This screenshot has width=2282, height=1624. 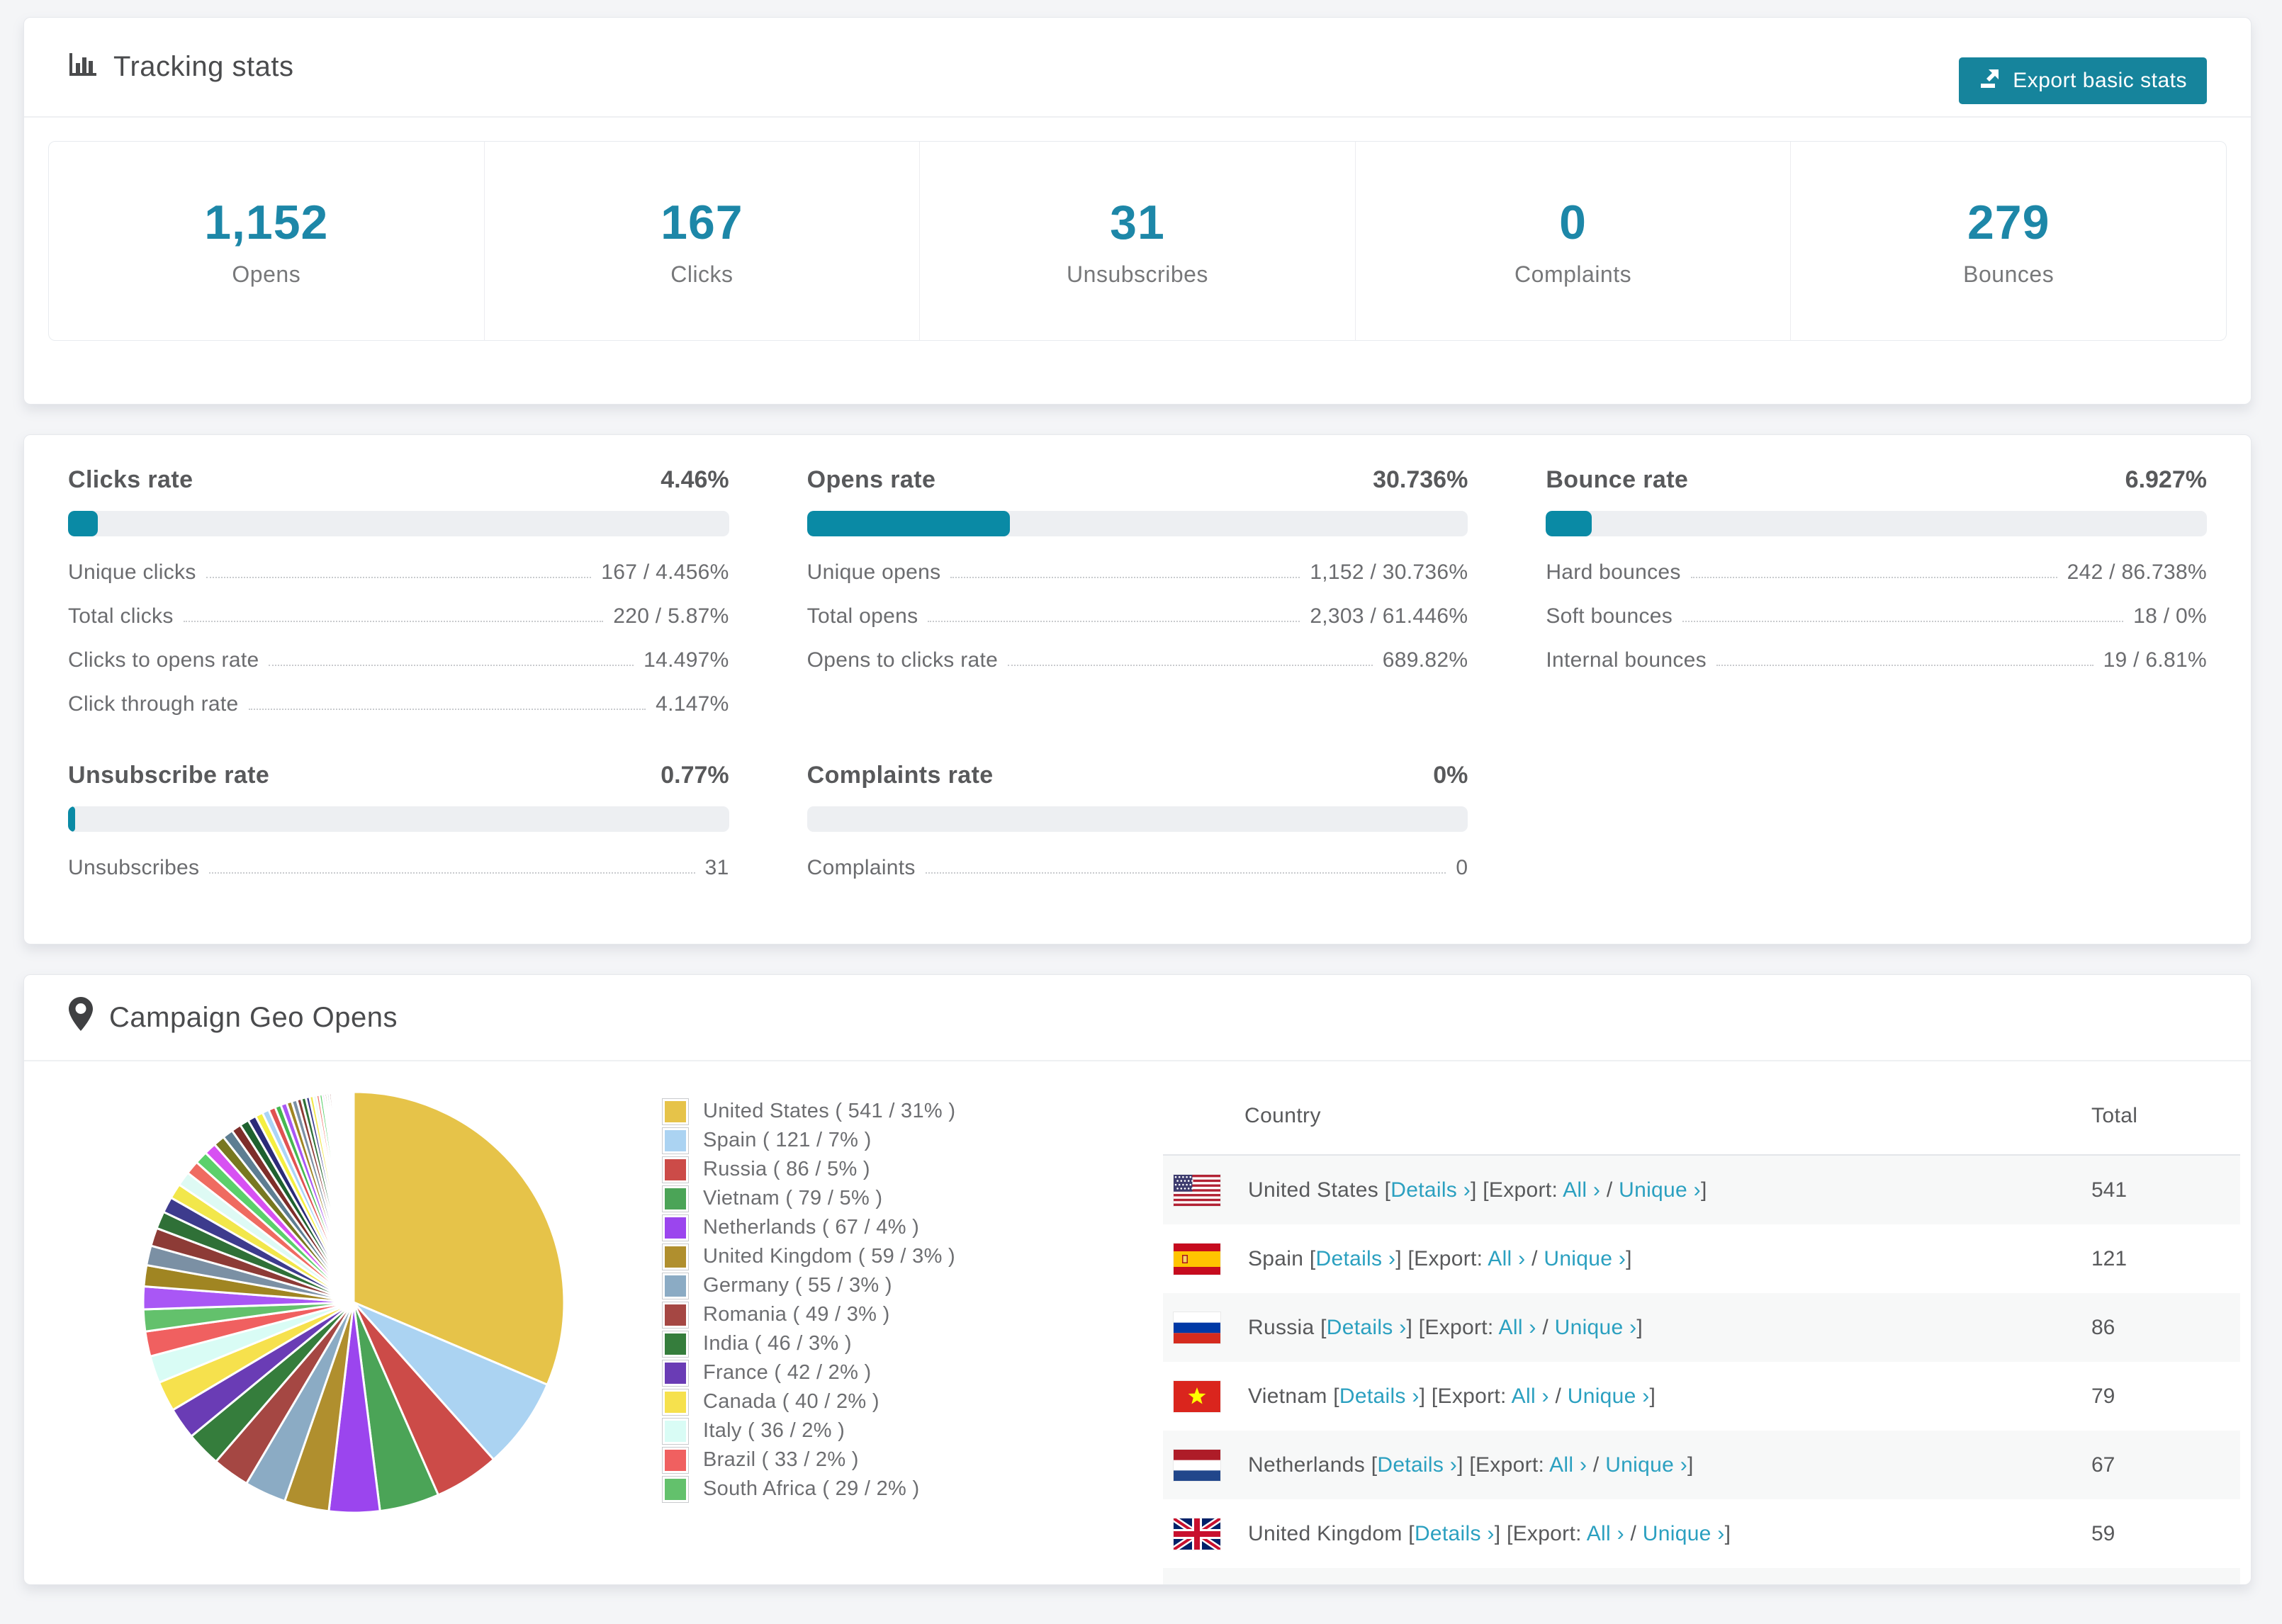 I want to click on flag-vn-icon, so click(x=1197, y=1396).